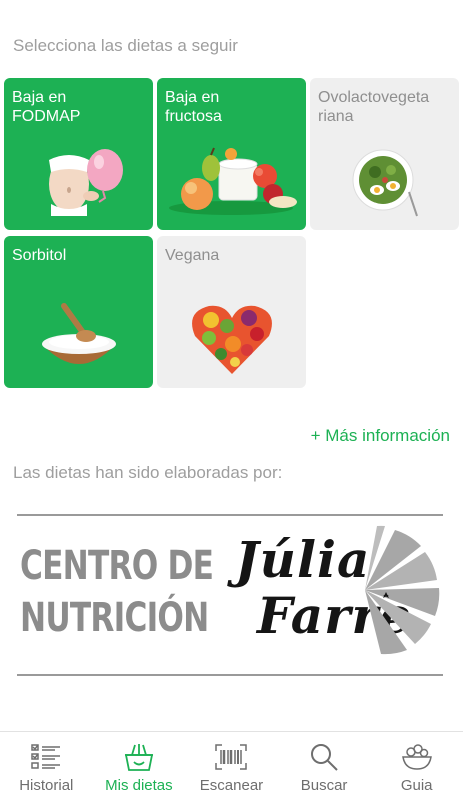 This screenshot has width=463, height=800. Describe the element at coordinates (416, 785) in the screenshot. I see `tab-label: Guia` at that location.